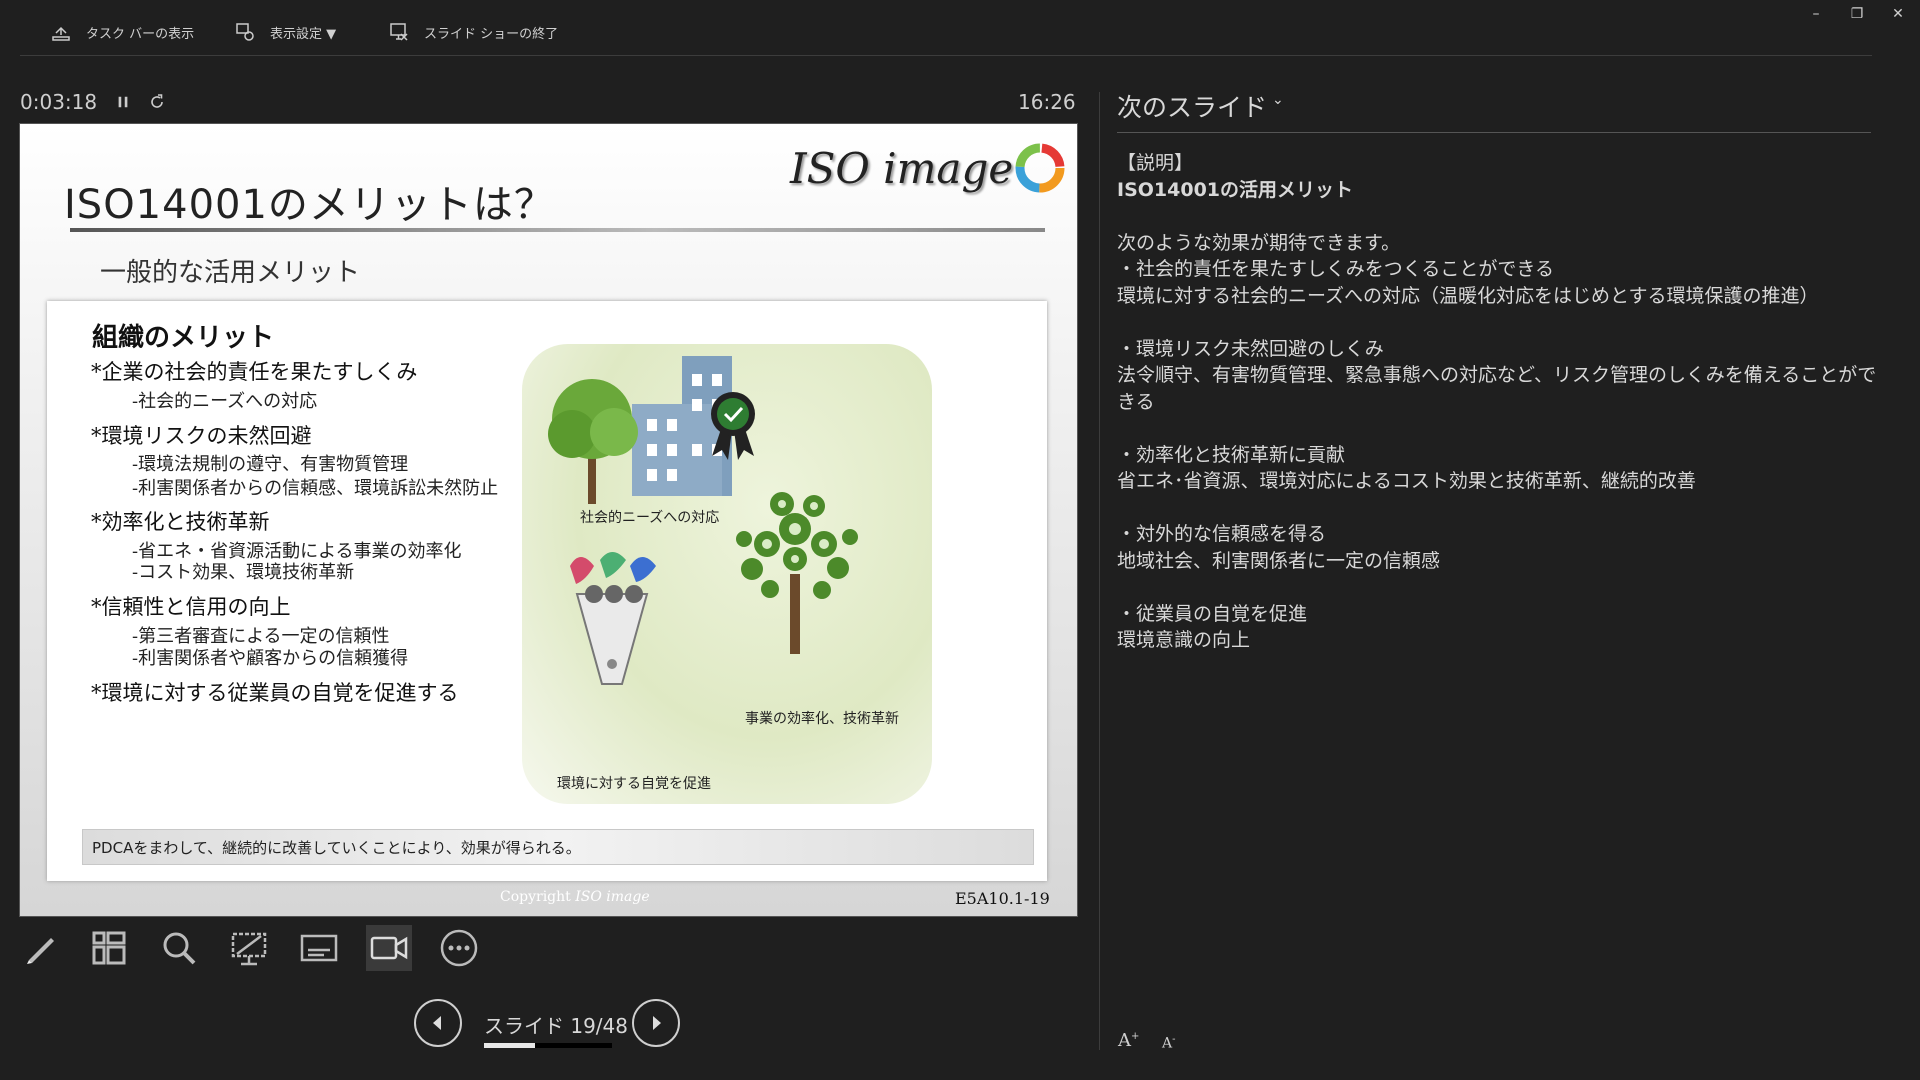 The width and height of the screenshot is (1920, 1080). What do you see at coordinates (558, 847) in the screenshot?
I see `pdca-bar: PDCAをまわして、継続的に改善していくことにより、効果が得られる。` at bounding box center [558, 847].